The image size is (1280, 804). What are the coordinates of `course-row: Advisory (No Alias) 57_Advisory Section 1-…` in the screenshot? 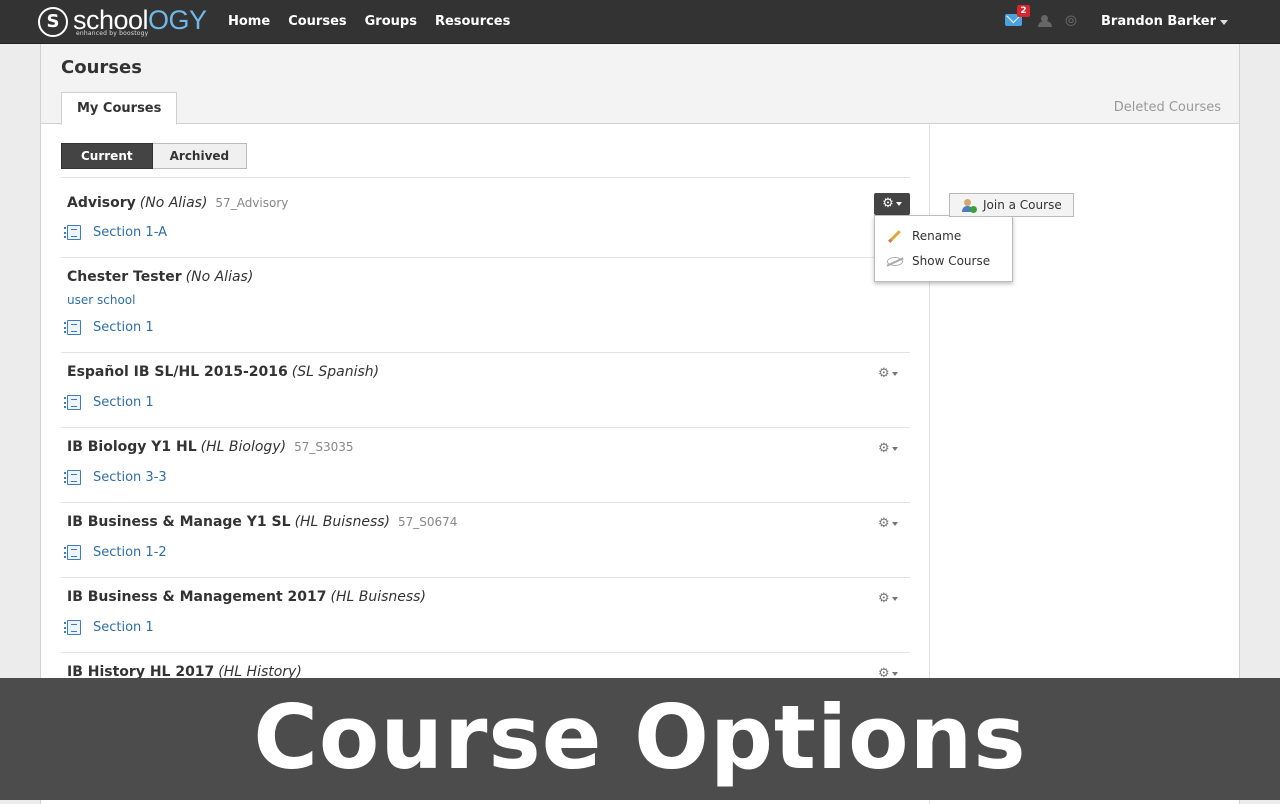 It's located at (485, 218).